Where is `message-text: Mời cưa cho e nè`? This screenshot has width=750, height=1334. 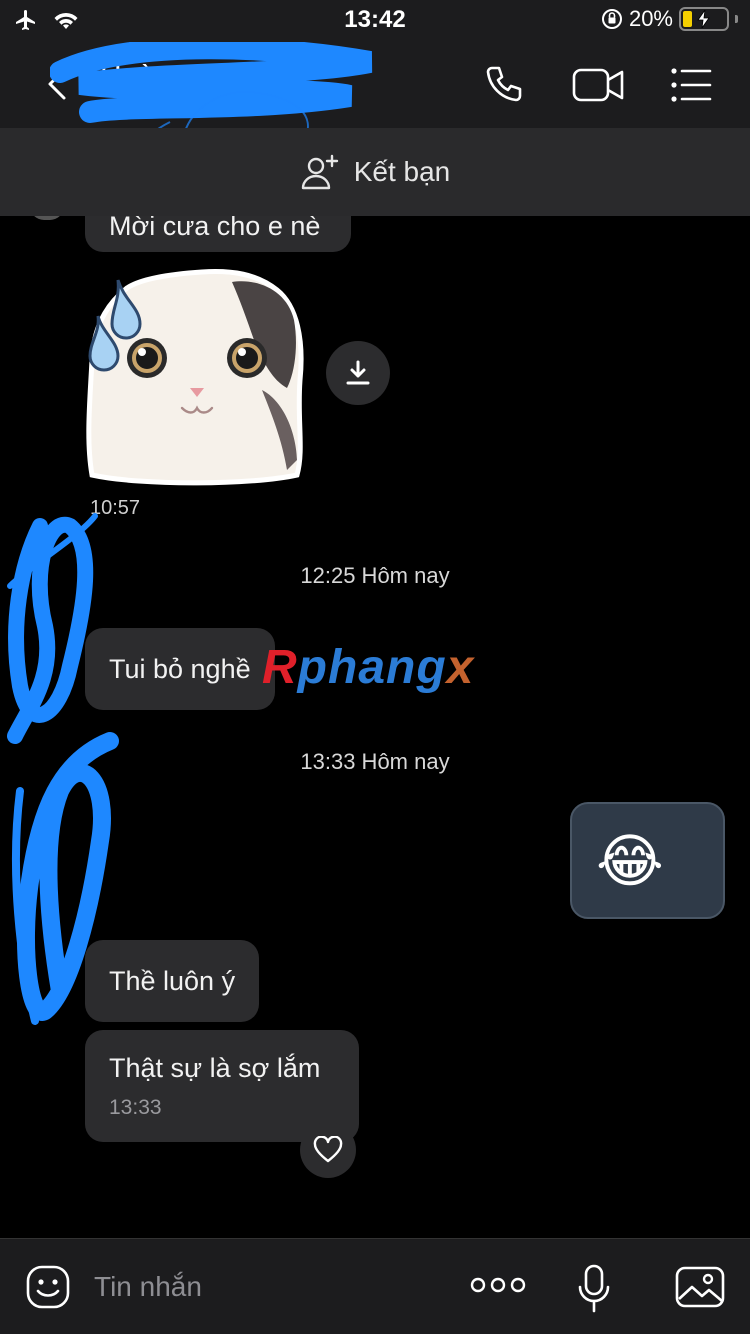 message-text: Mời cưa cho e nè is located at coordinates (215, 228).